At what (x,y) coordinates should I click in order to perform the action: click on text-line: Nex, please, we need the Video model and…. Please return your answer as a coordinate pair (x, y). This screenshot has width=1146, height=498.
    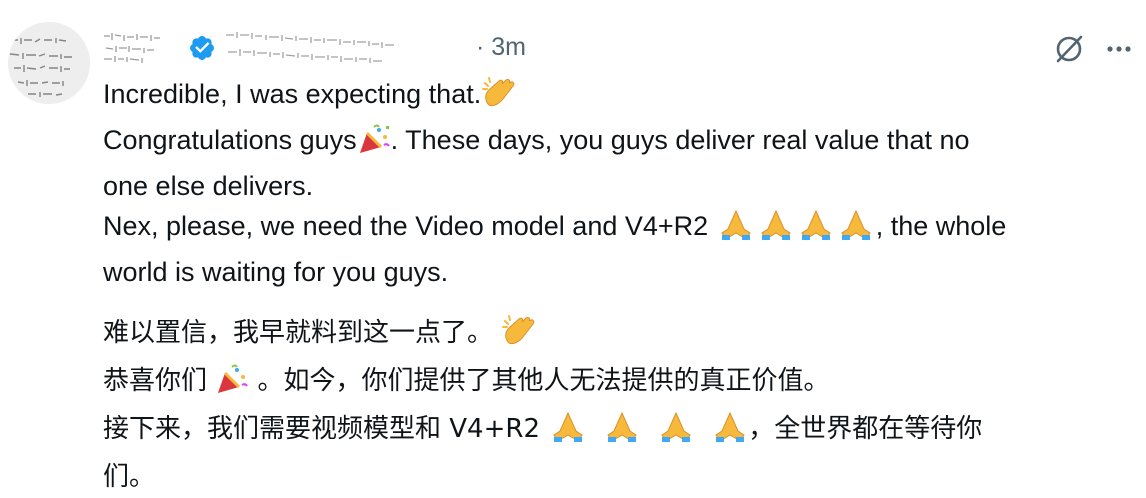
    Looking at the image, I should click on (613, 229).